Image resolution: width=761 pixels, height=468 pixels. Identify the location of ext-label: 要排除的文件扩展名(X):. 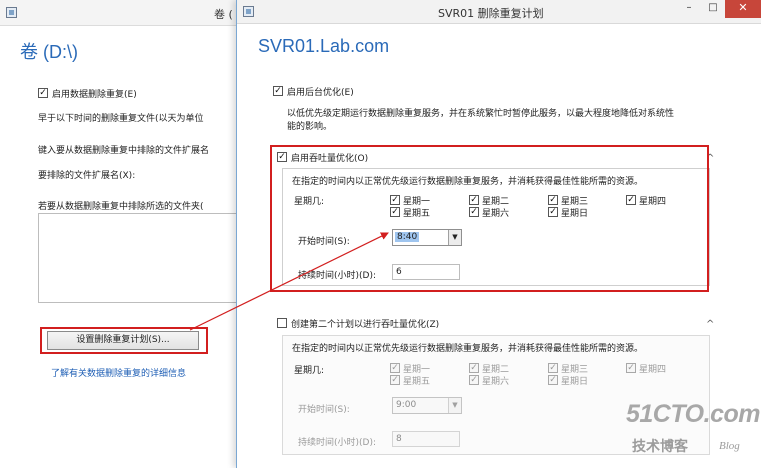
(87, 176).